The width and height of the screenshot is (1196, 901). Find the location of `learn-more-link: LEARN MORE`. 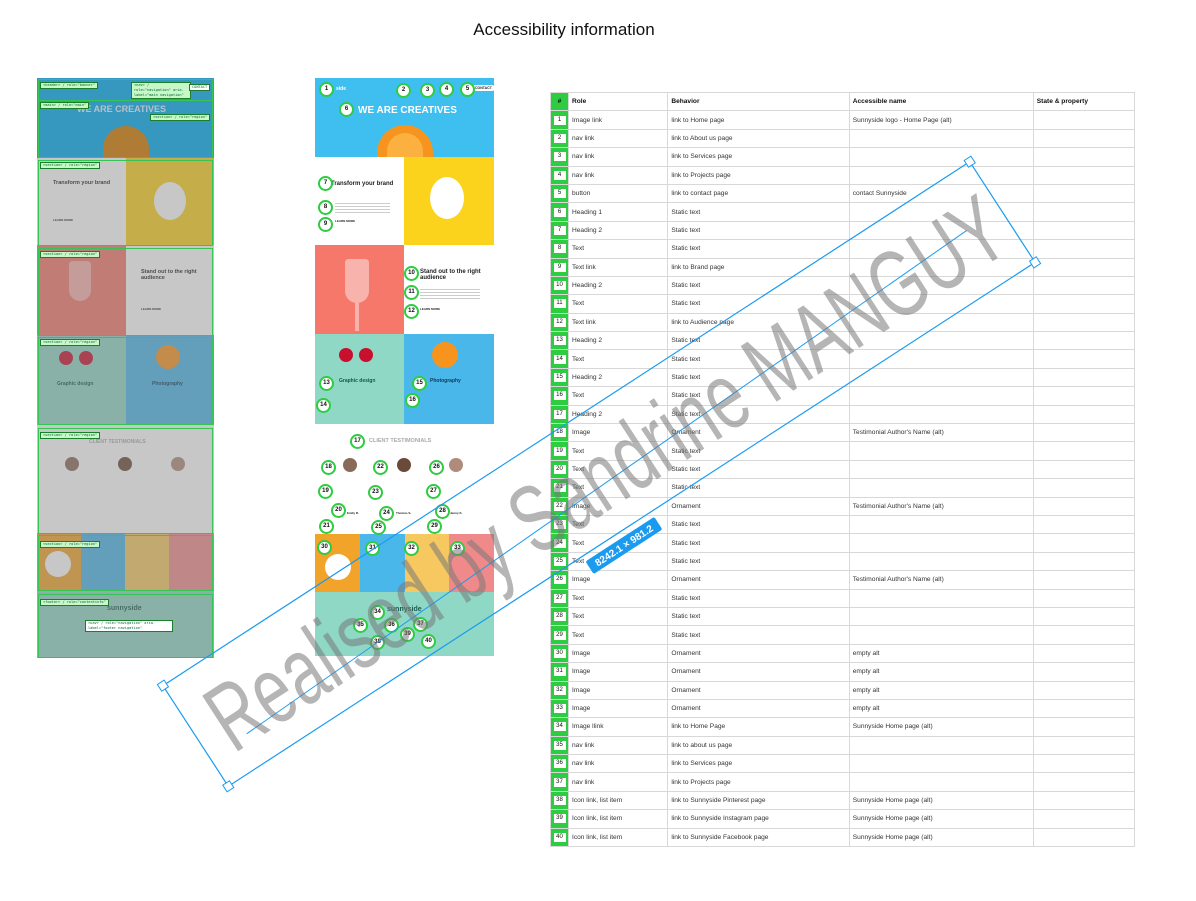

learn-more-link: LEARN MORE is located at coordinates (345, 221).